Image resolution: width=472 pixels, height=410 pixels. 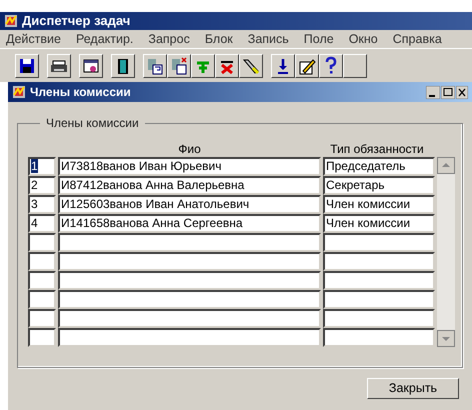 What do you see at coordinates (34, 223) in the screenshot?
I see `row-number: 4` at bounding box center [34, 223].